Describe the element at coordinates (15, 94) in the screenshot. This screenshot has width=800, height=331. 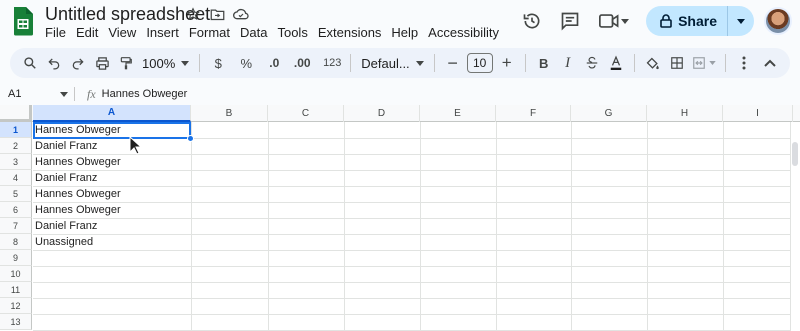
I see `name-box-value: A1` at that location.